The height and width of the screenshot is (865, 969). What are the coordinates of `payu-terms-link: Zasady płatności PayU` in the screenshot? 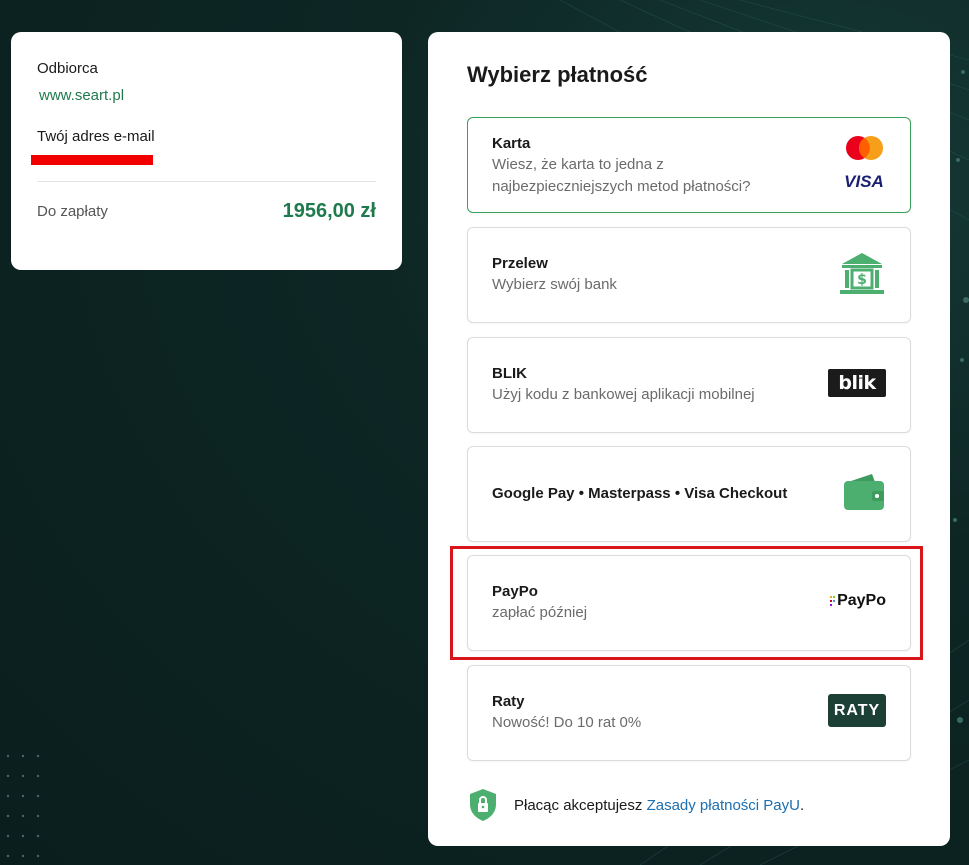 It's located at (723, 805).